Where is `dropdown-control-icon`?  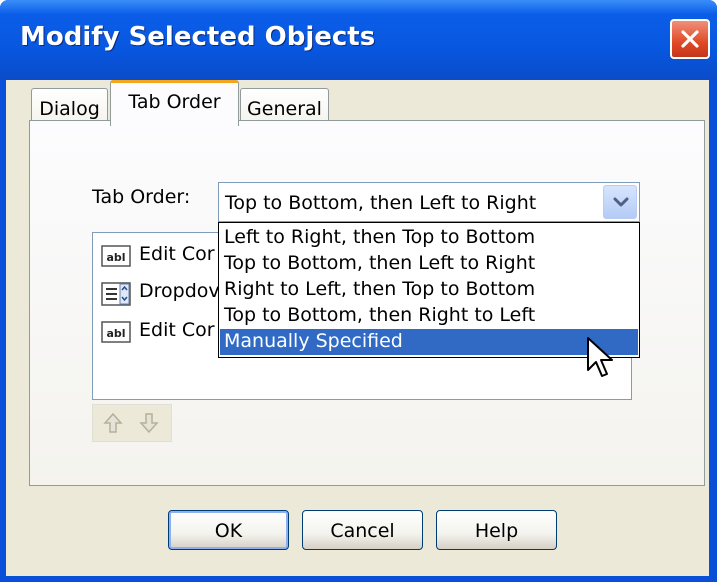
dropdown-control-icon is located at coordinates (116, 294).